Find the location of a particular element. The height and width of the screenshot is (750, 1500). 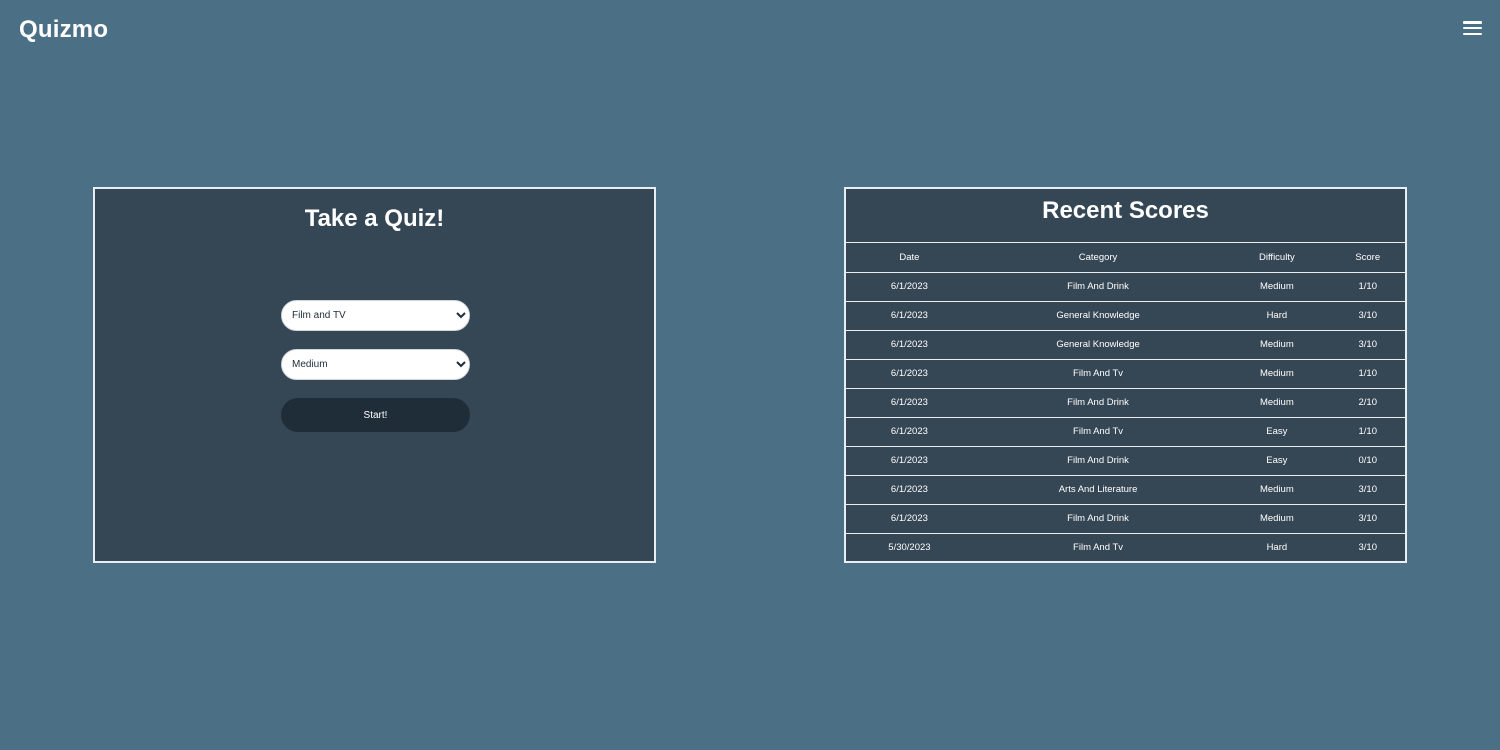

hamburger-menu-icon is located at coordinates (1472, 28).